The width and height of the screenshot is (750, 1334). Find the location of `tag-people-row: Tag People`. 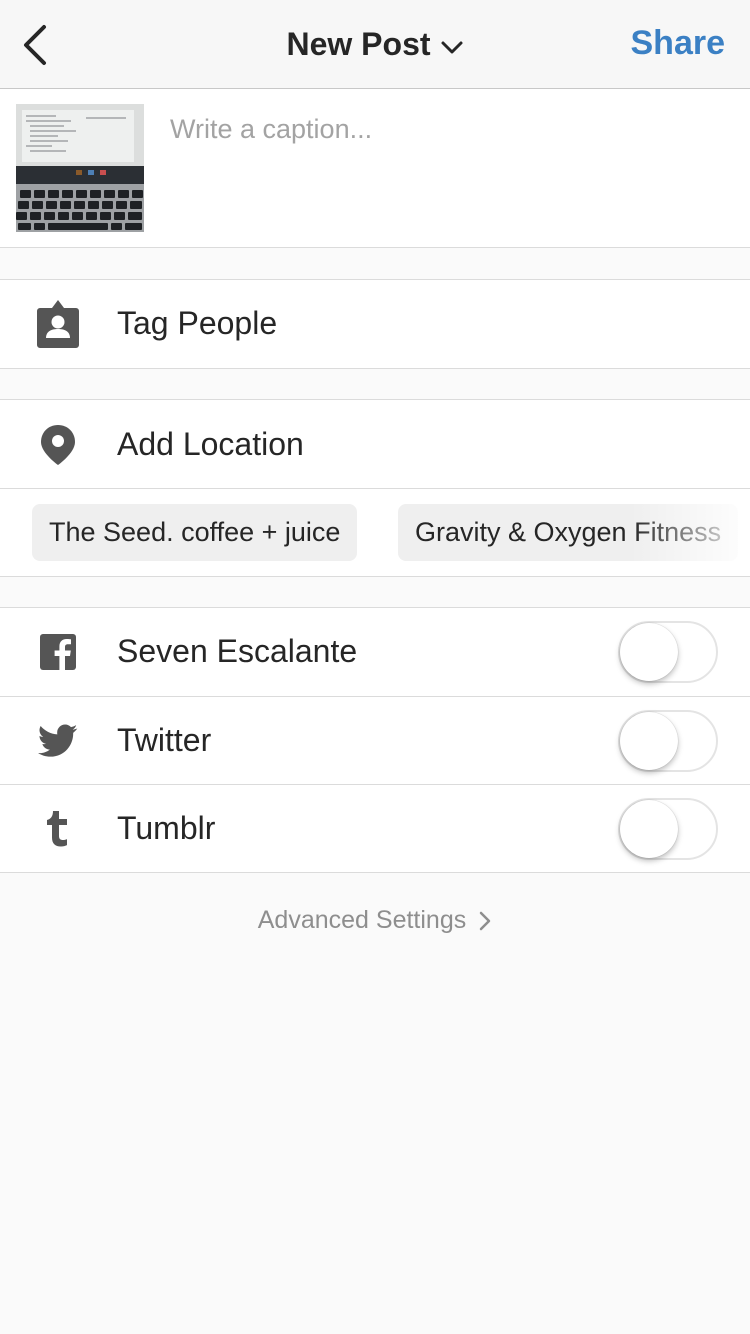

tag-people-row: Tag People is located at coordinates (375, 324).